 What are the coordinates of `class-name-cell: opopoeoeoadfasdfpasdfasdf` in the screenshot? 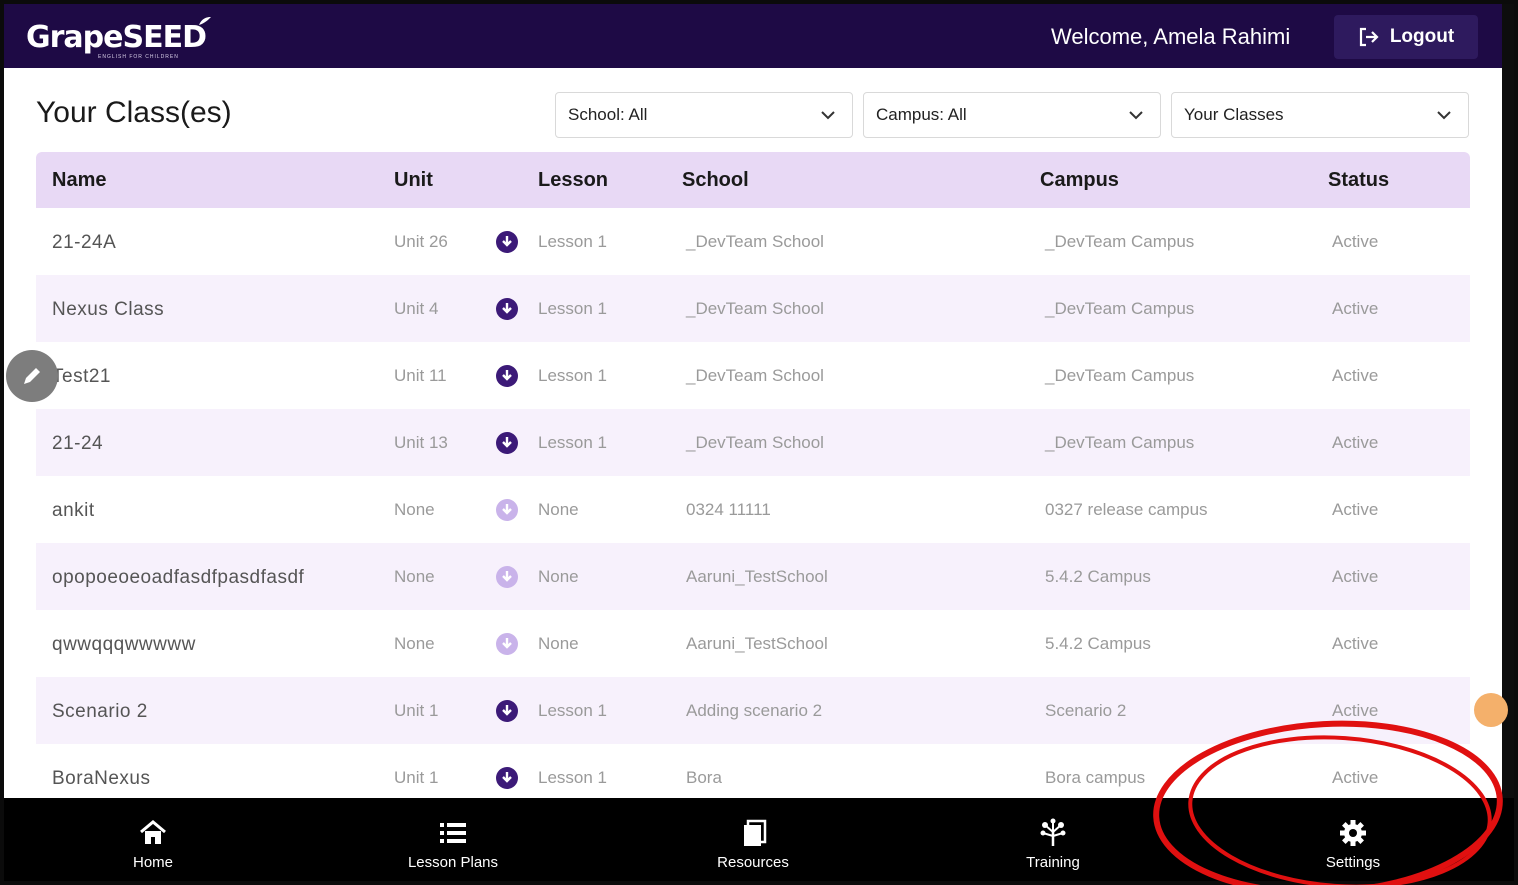 It's located at (178, 578).